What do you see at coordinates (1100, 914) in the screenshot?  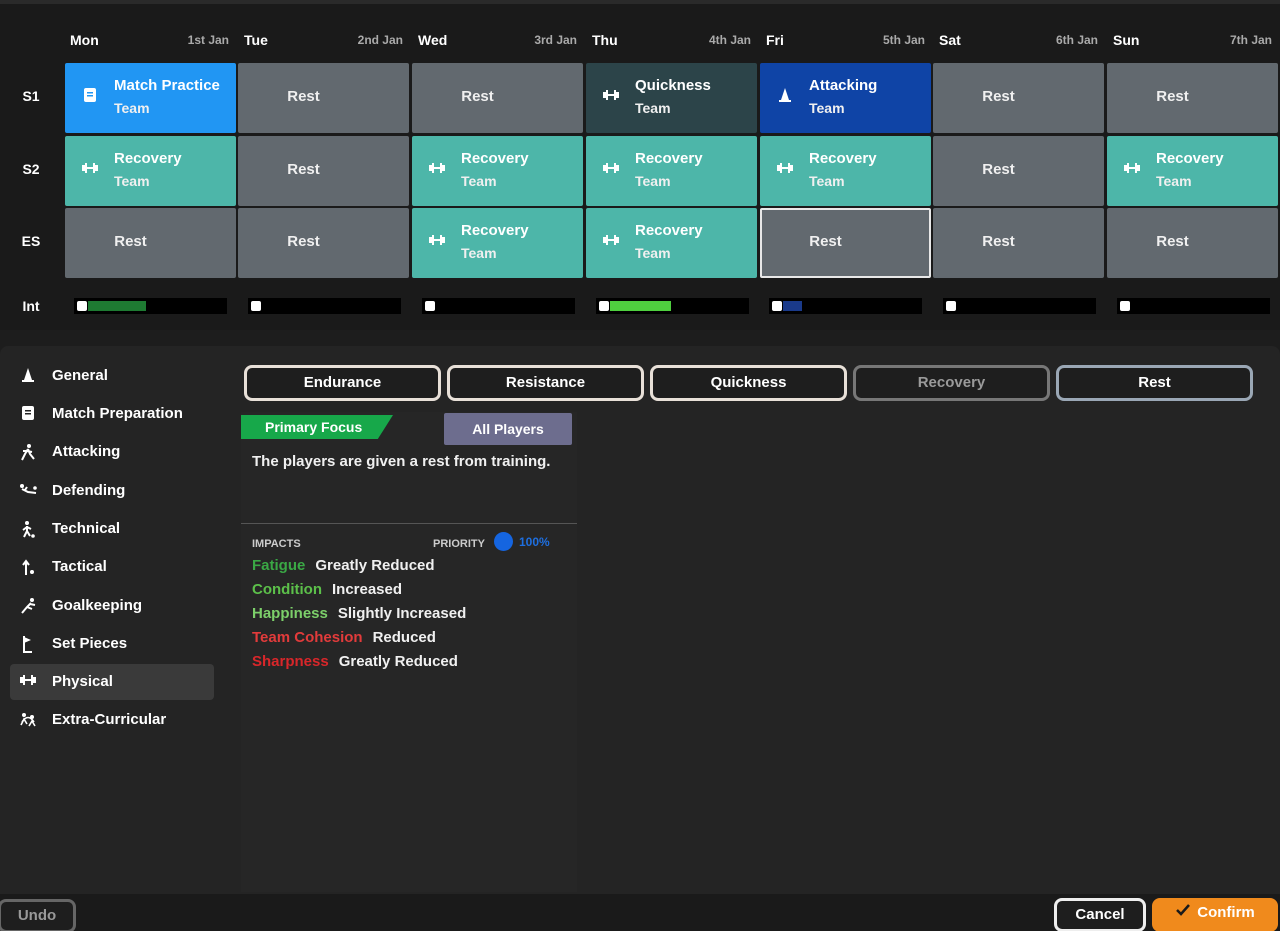 I see `cancel-button: Cancel` at bounding box center [1100, 914].